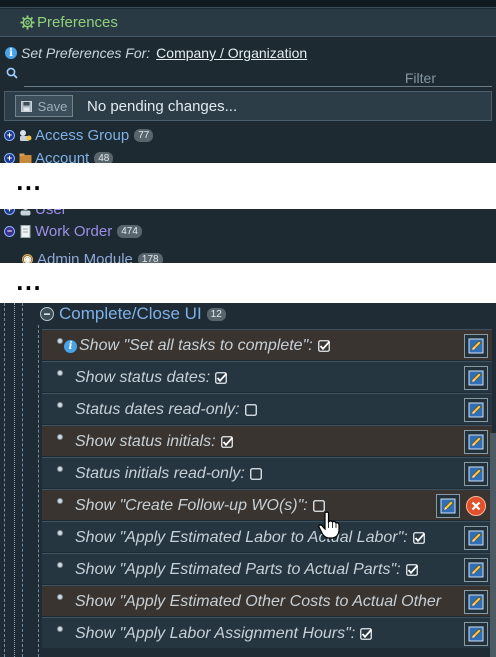 The image size is (496, 657). Describe the element at coordinates (130, 313) in the screenshot. I see `group-label: Complete/Close UI` at that location.